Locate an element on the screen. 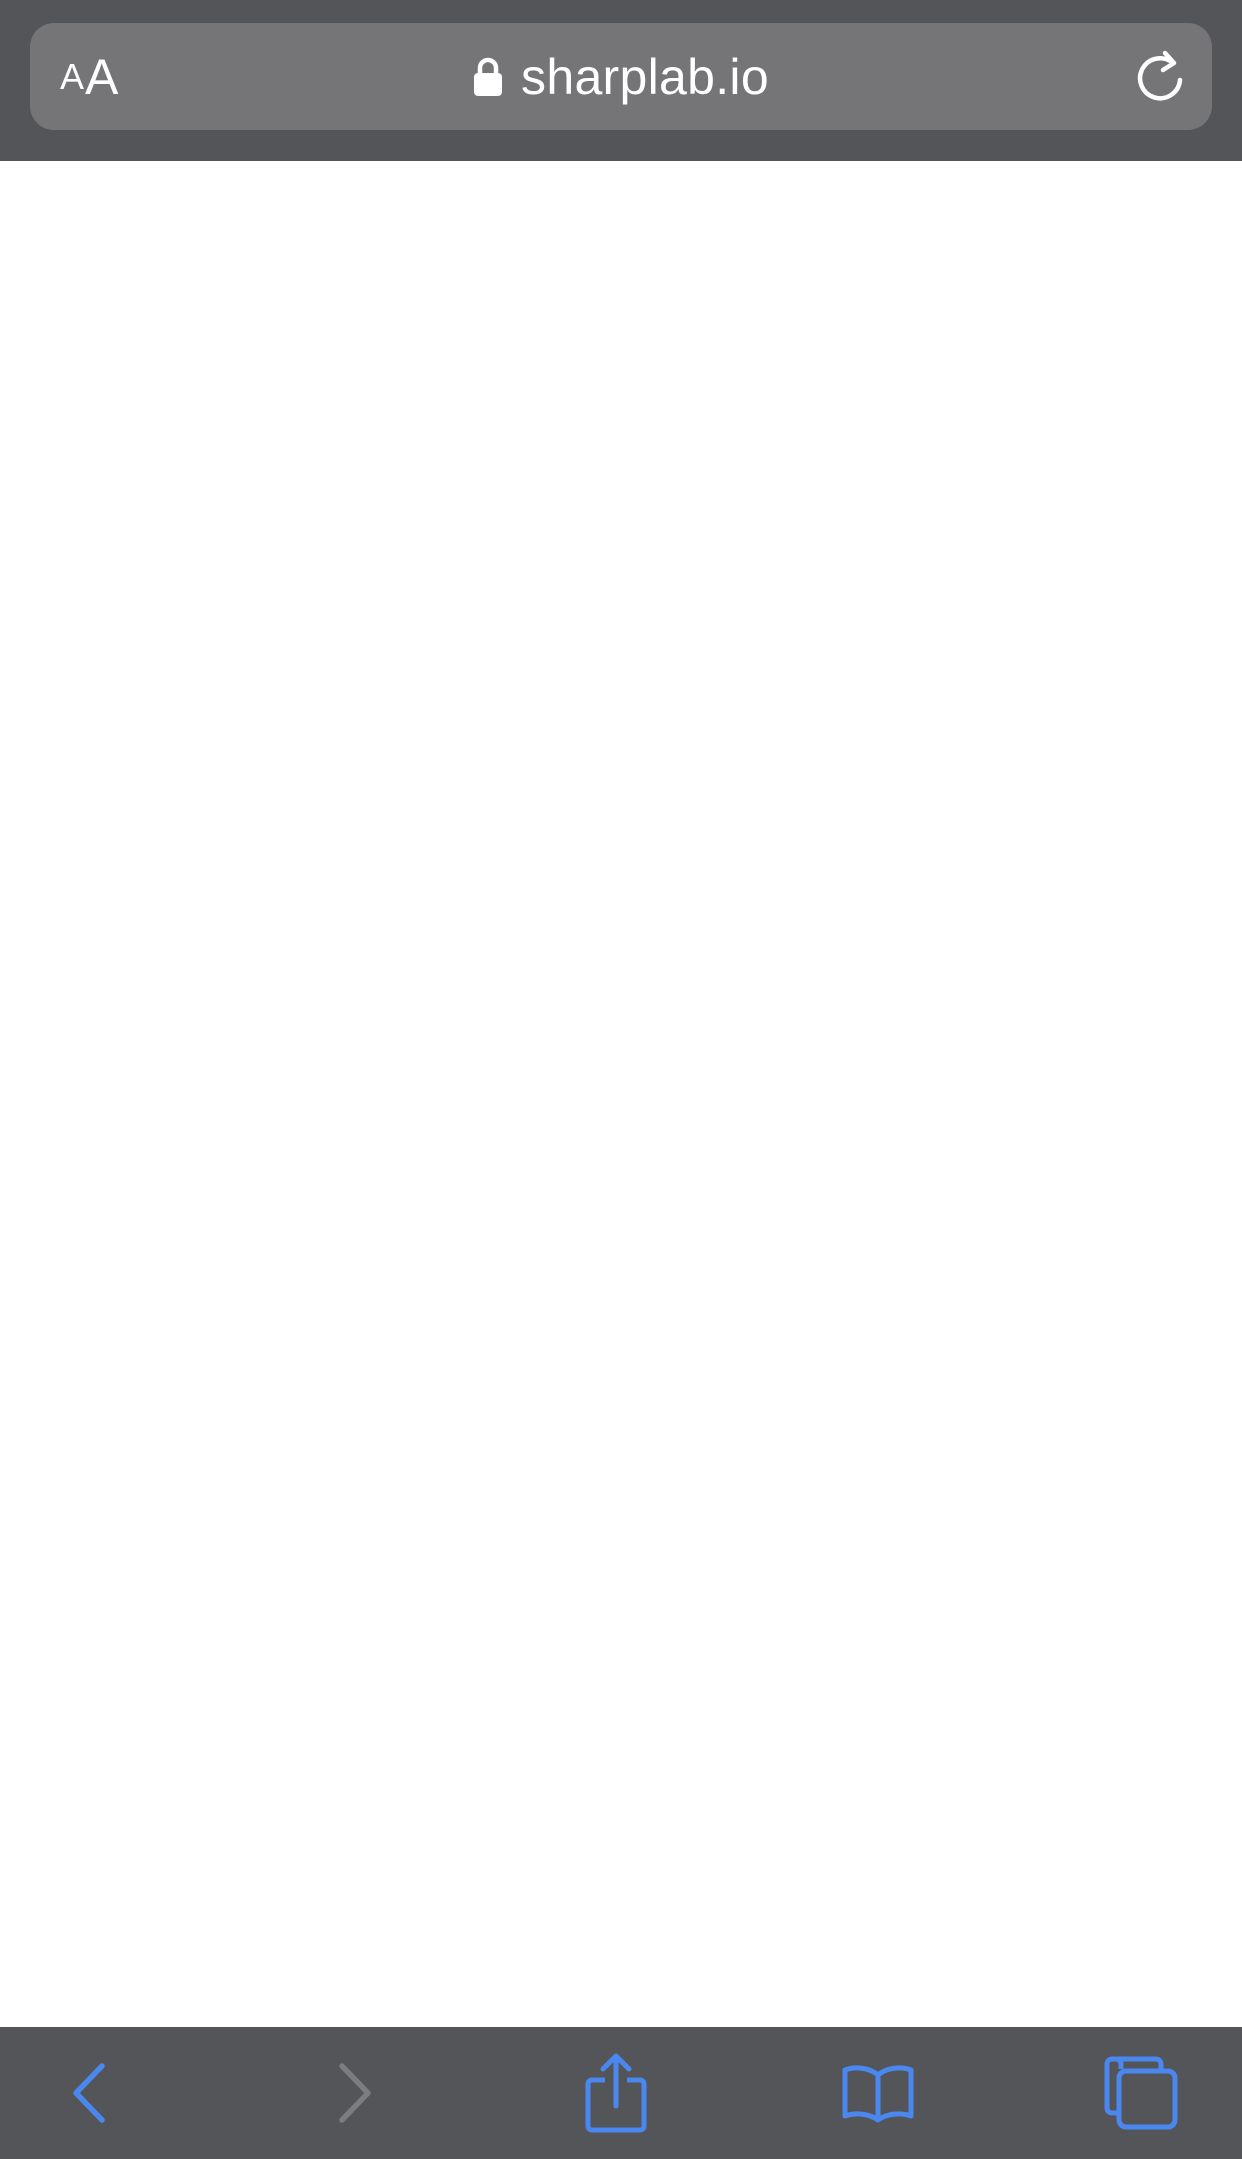 This screenshot has height=2159, width=1242. url-display: sharplab.io is located at coordinates (621, 76).